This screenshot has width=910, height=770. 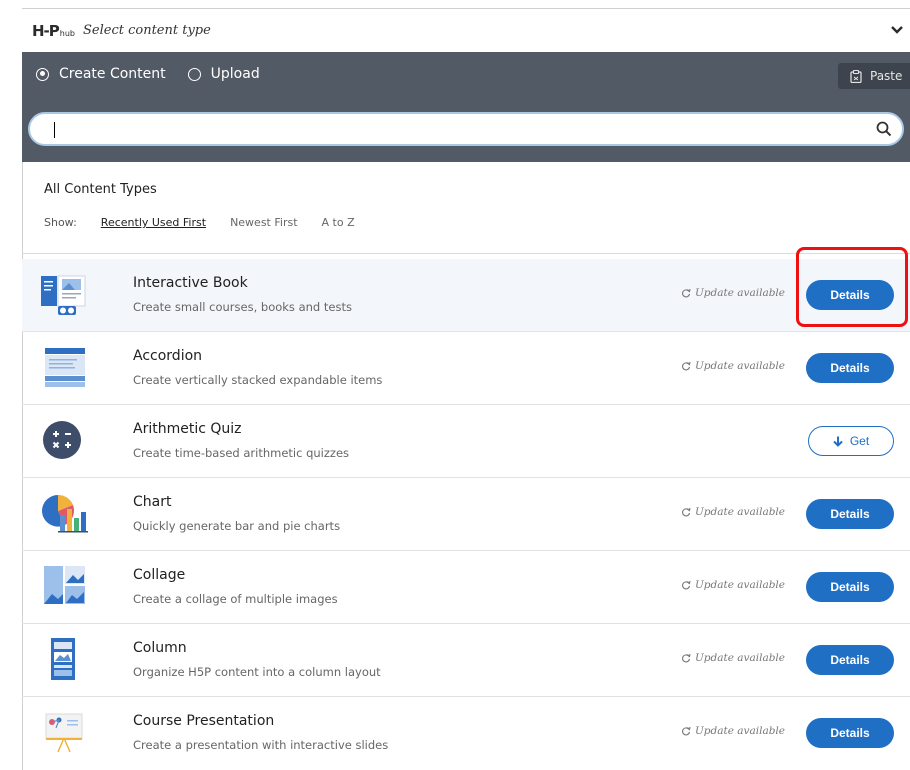 I want to click on get-label: Get, so click(x=859, y=441).